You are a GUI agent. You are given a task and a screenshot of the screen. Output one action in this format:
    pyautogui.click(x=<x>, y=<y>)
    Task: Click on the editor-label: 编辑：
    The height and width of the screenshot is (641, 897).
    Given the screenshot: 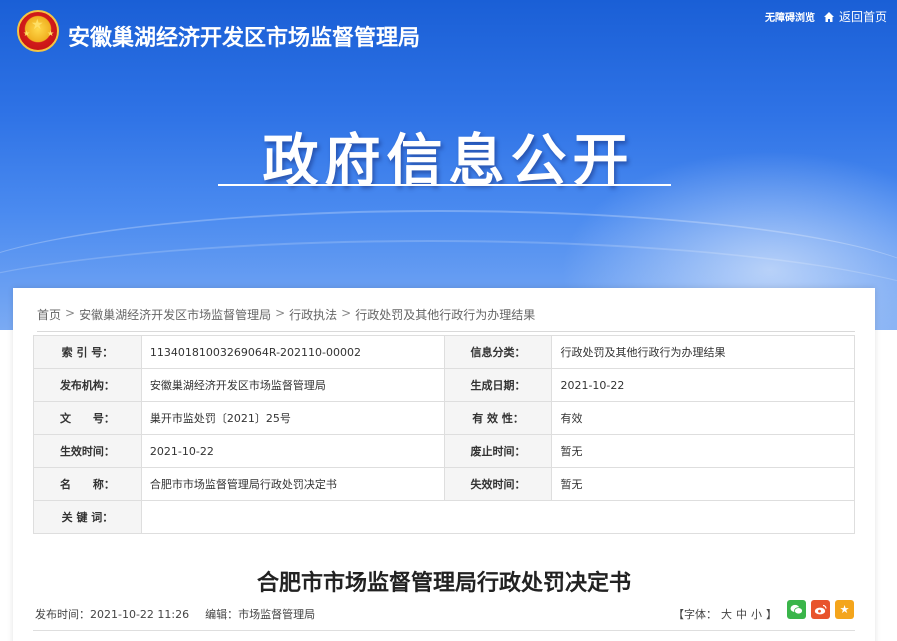 What is the action you would take?
    pyautogui.click(x=222, y=614)
    